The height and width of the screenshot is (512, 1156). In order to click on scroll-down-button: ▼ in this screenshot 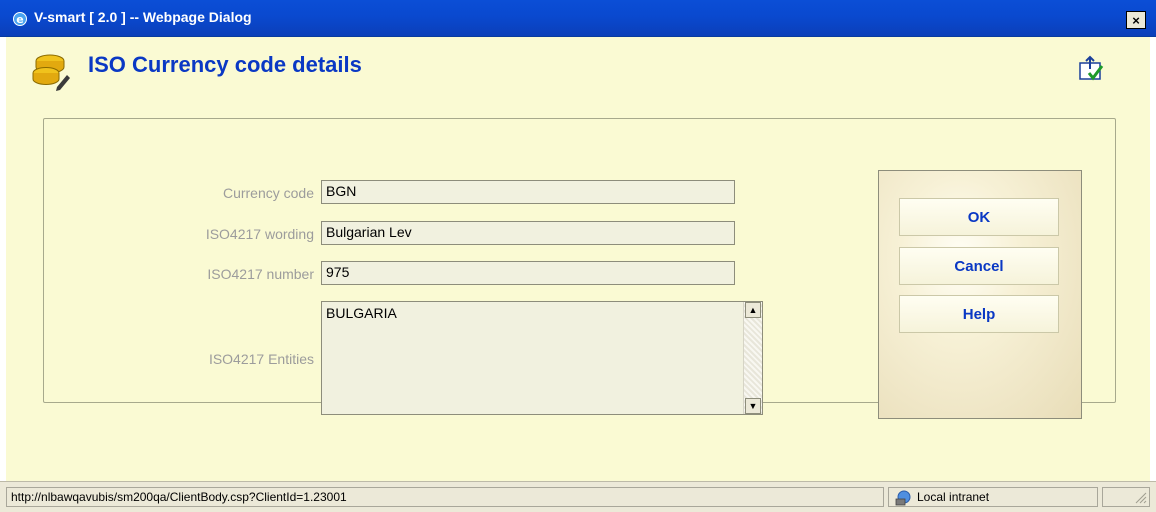, I will do `click(753, 406)`.